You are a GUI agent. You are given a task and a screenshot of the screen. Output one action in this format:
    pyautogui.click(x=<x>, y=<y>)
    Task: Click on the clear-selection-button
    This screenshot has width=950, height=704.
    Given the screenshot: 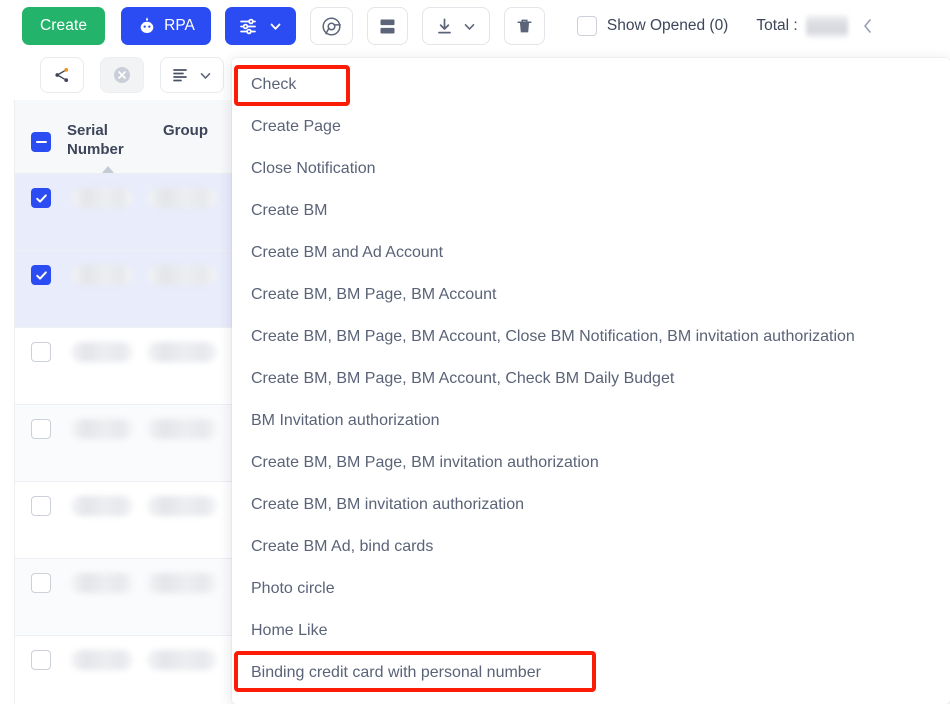 What is the action you would take?
    pyautogui.click(x=122, y=75)
    